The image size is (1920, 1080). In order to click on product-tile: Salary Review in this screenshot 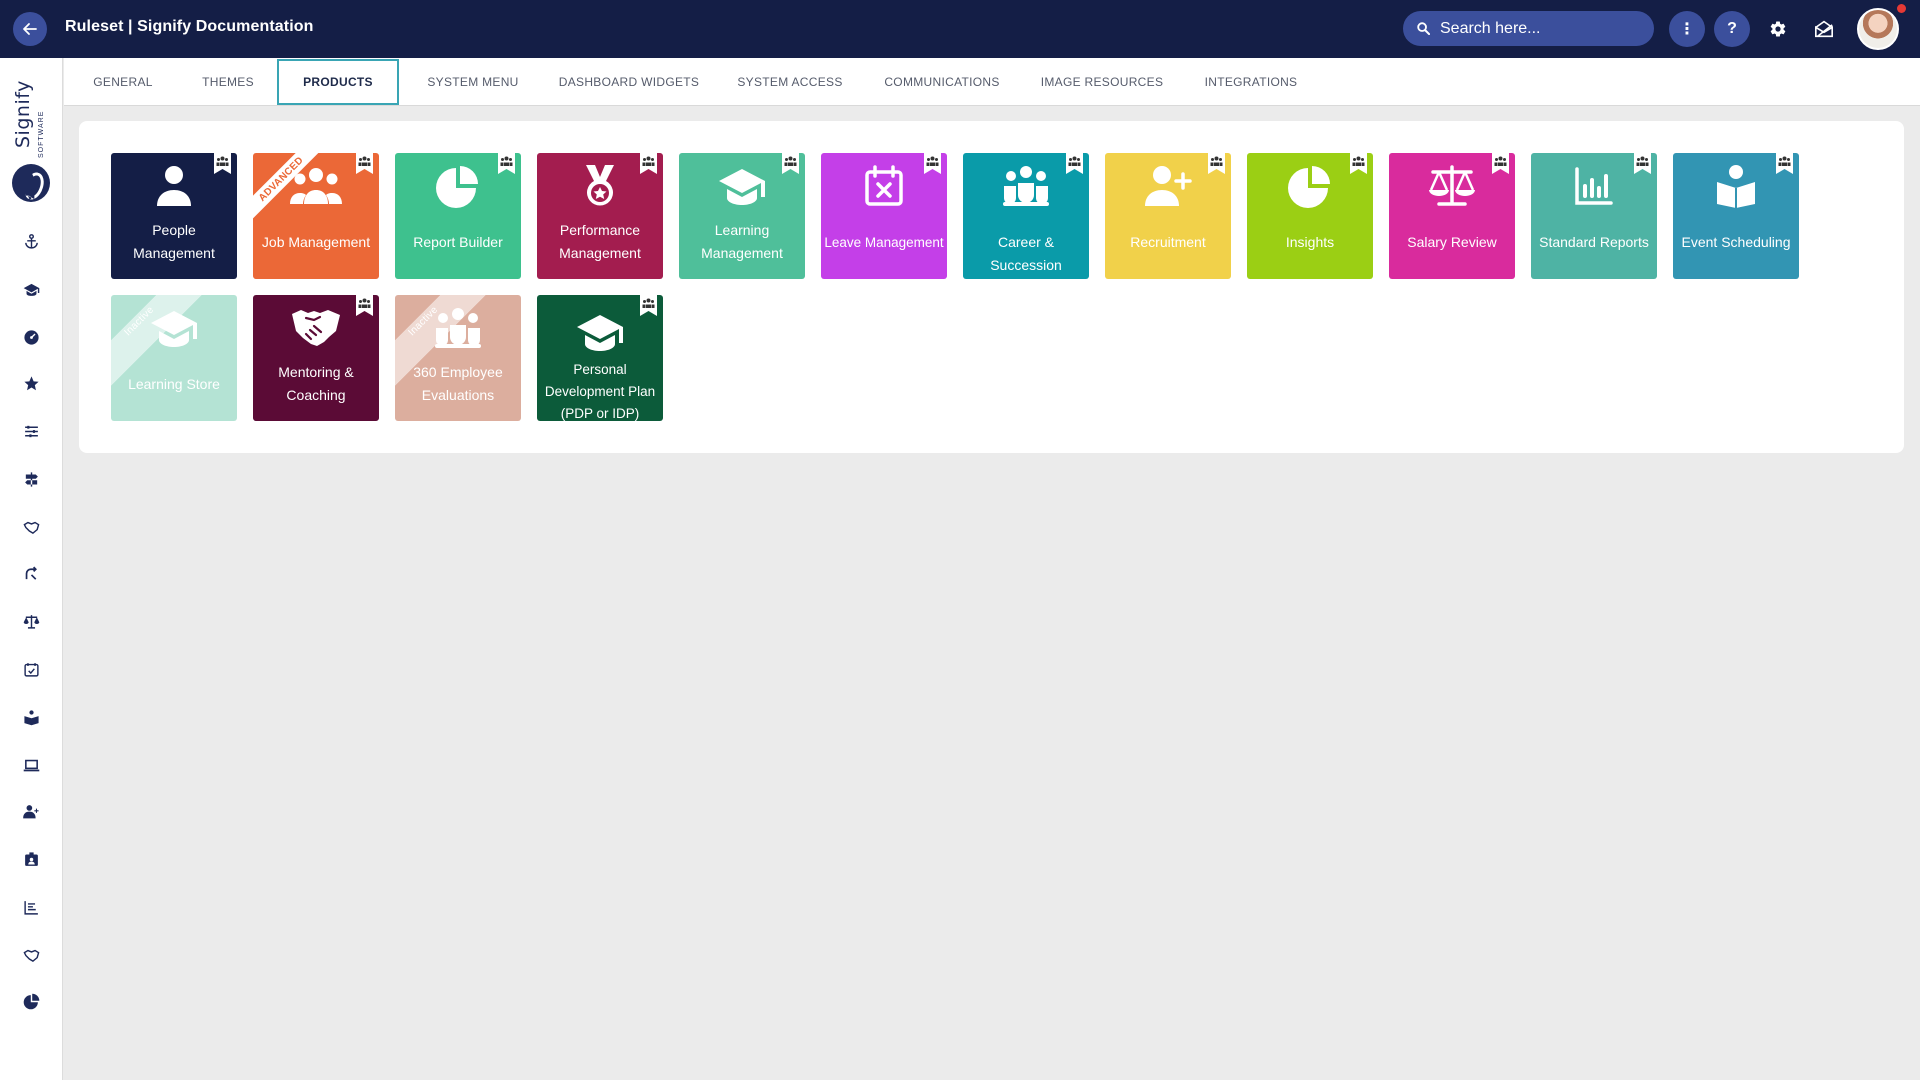, I will do `click(1452, 216)`.